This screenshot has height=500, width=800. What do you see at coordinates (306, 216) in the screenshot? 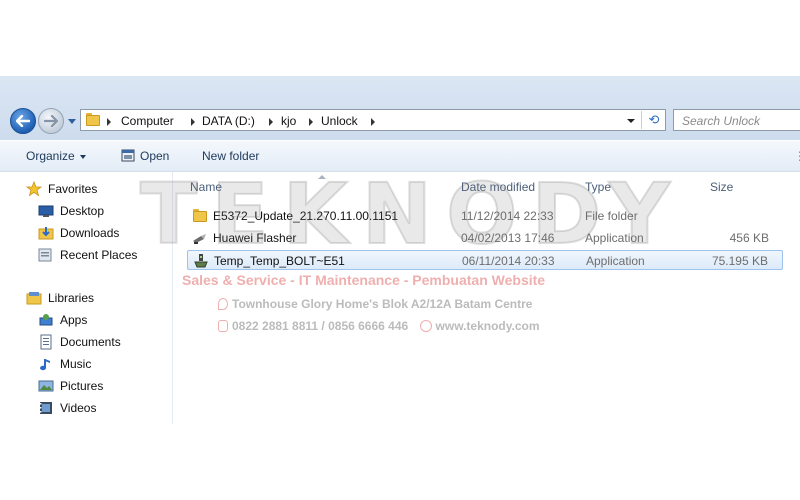
I see `file-name: E5372_Update_21.270.11.00.1151` at bounding box center [306, 216].